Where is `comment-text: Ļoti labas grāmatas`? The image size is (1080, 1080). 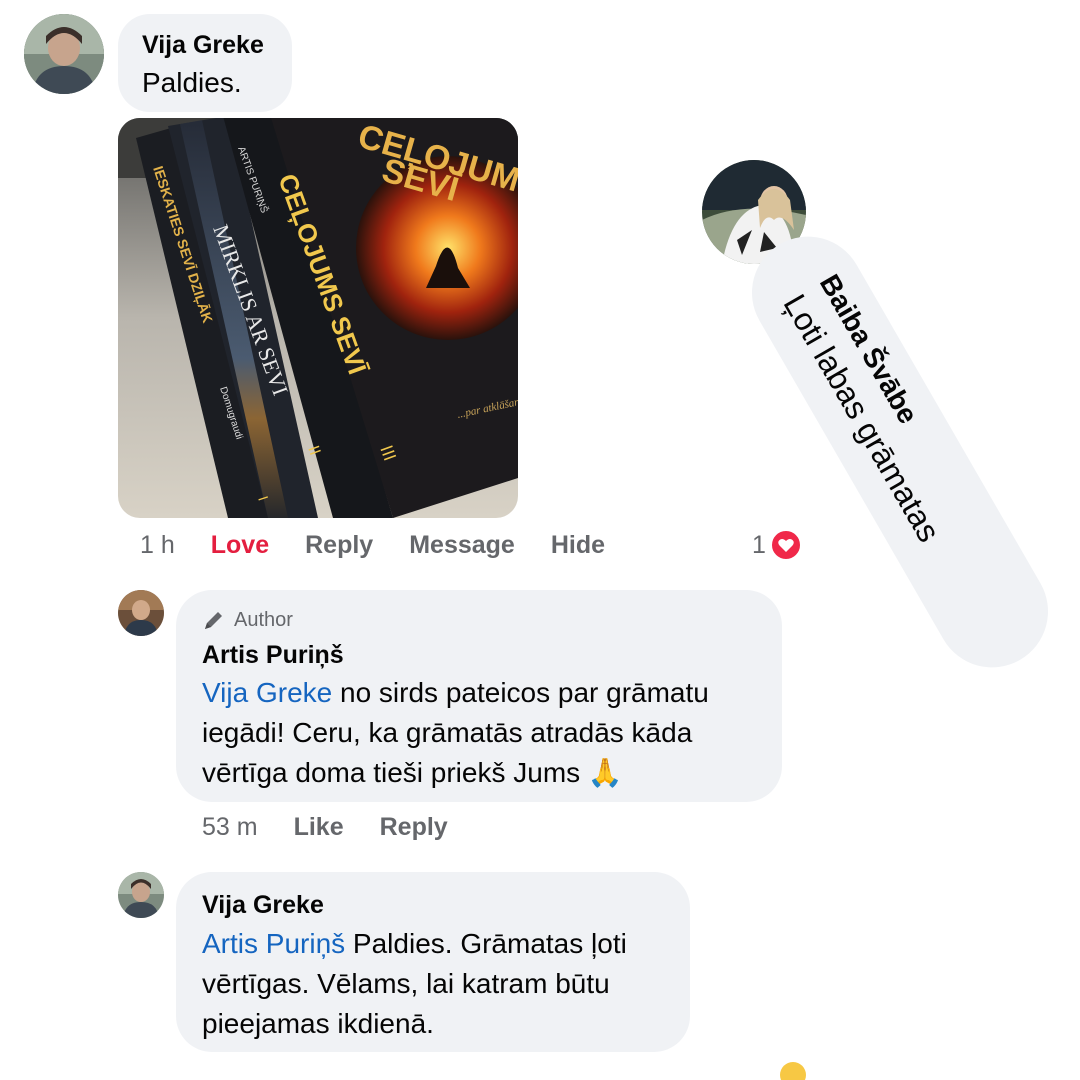 comment-text: Ļoti labas grāmatas is located at coordinates (862, 418).